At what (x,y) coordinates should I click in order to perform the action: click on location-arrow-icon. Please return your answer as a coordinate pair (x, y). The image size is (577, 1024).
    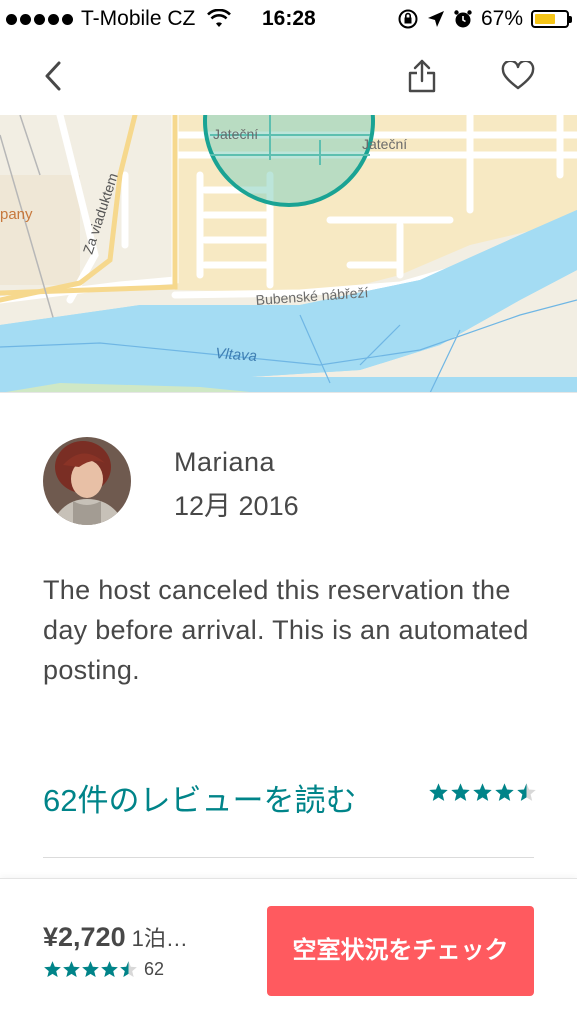
    Looking at the image, I should click on (435, 19).